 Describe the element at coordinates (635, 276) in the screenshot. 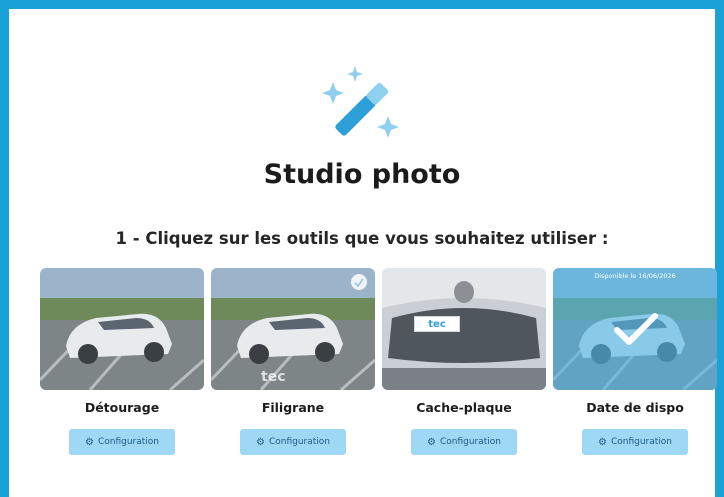

I see `availability-date-overlay: Disponible le 16/06/2026` at that location.